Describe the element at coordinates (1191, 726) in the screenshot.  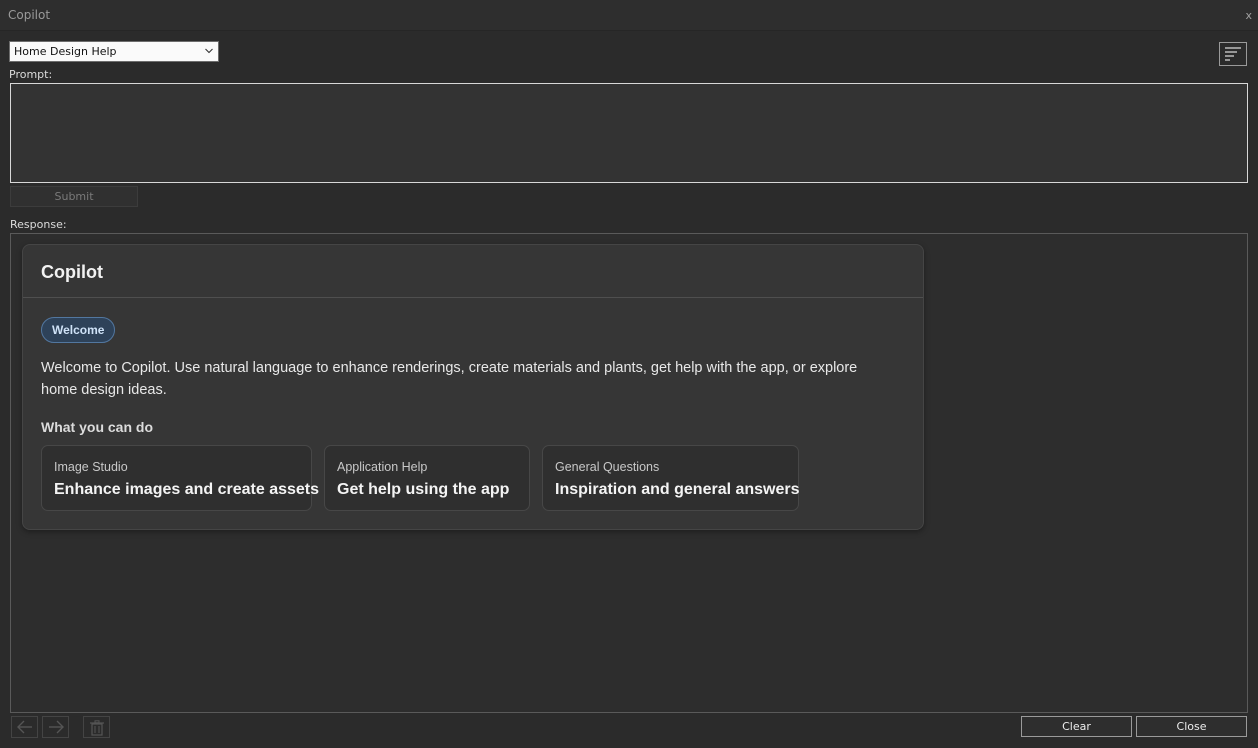
I see `close-button: Close` at that location.